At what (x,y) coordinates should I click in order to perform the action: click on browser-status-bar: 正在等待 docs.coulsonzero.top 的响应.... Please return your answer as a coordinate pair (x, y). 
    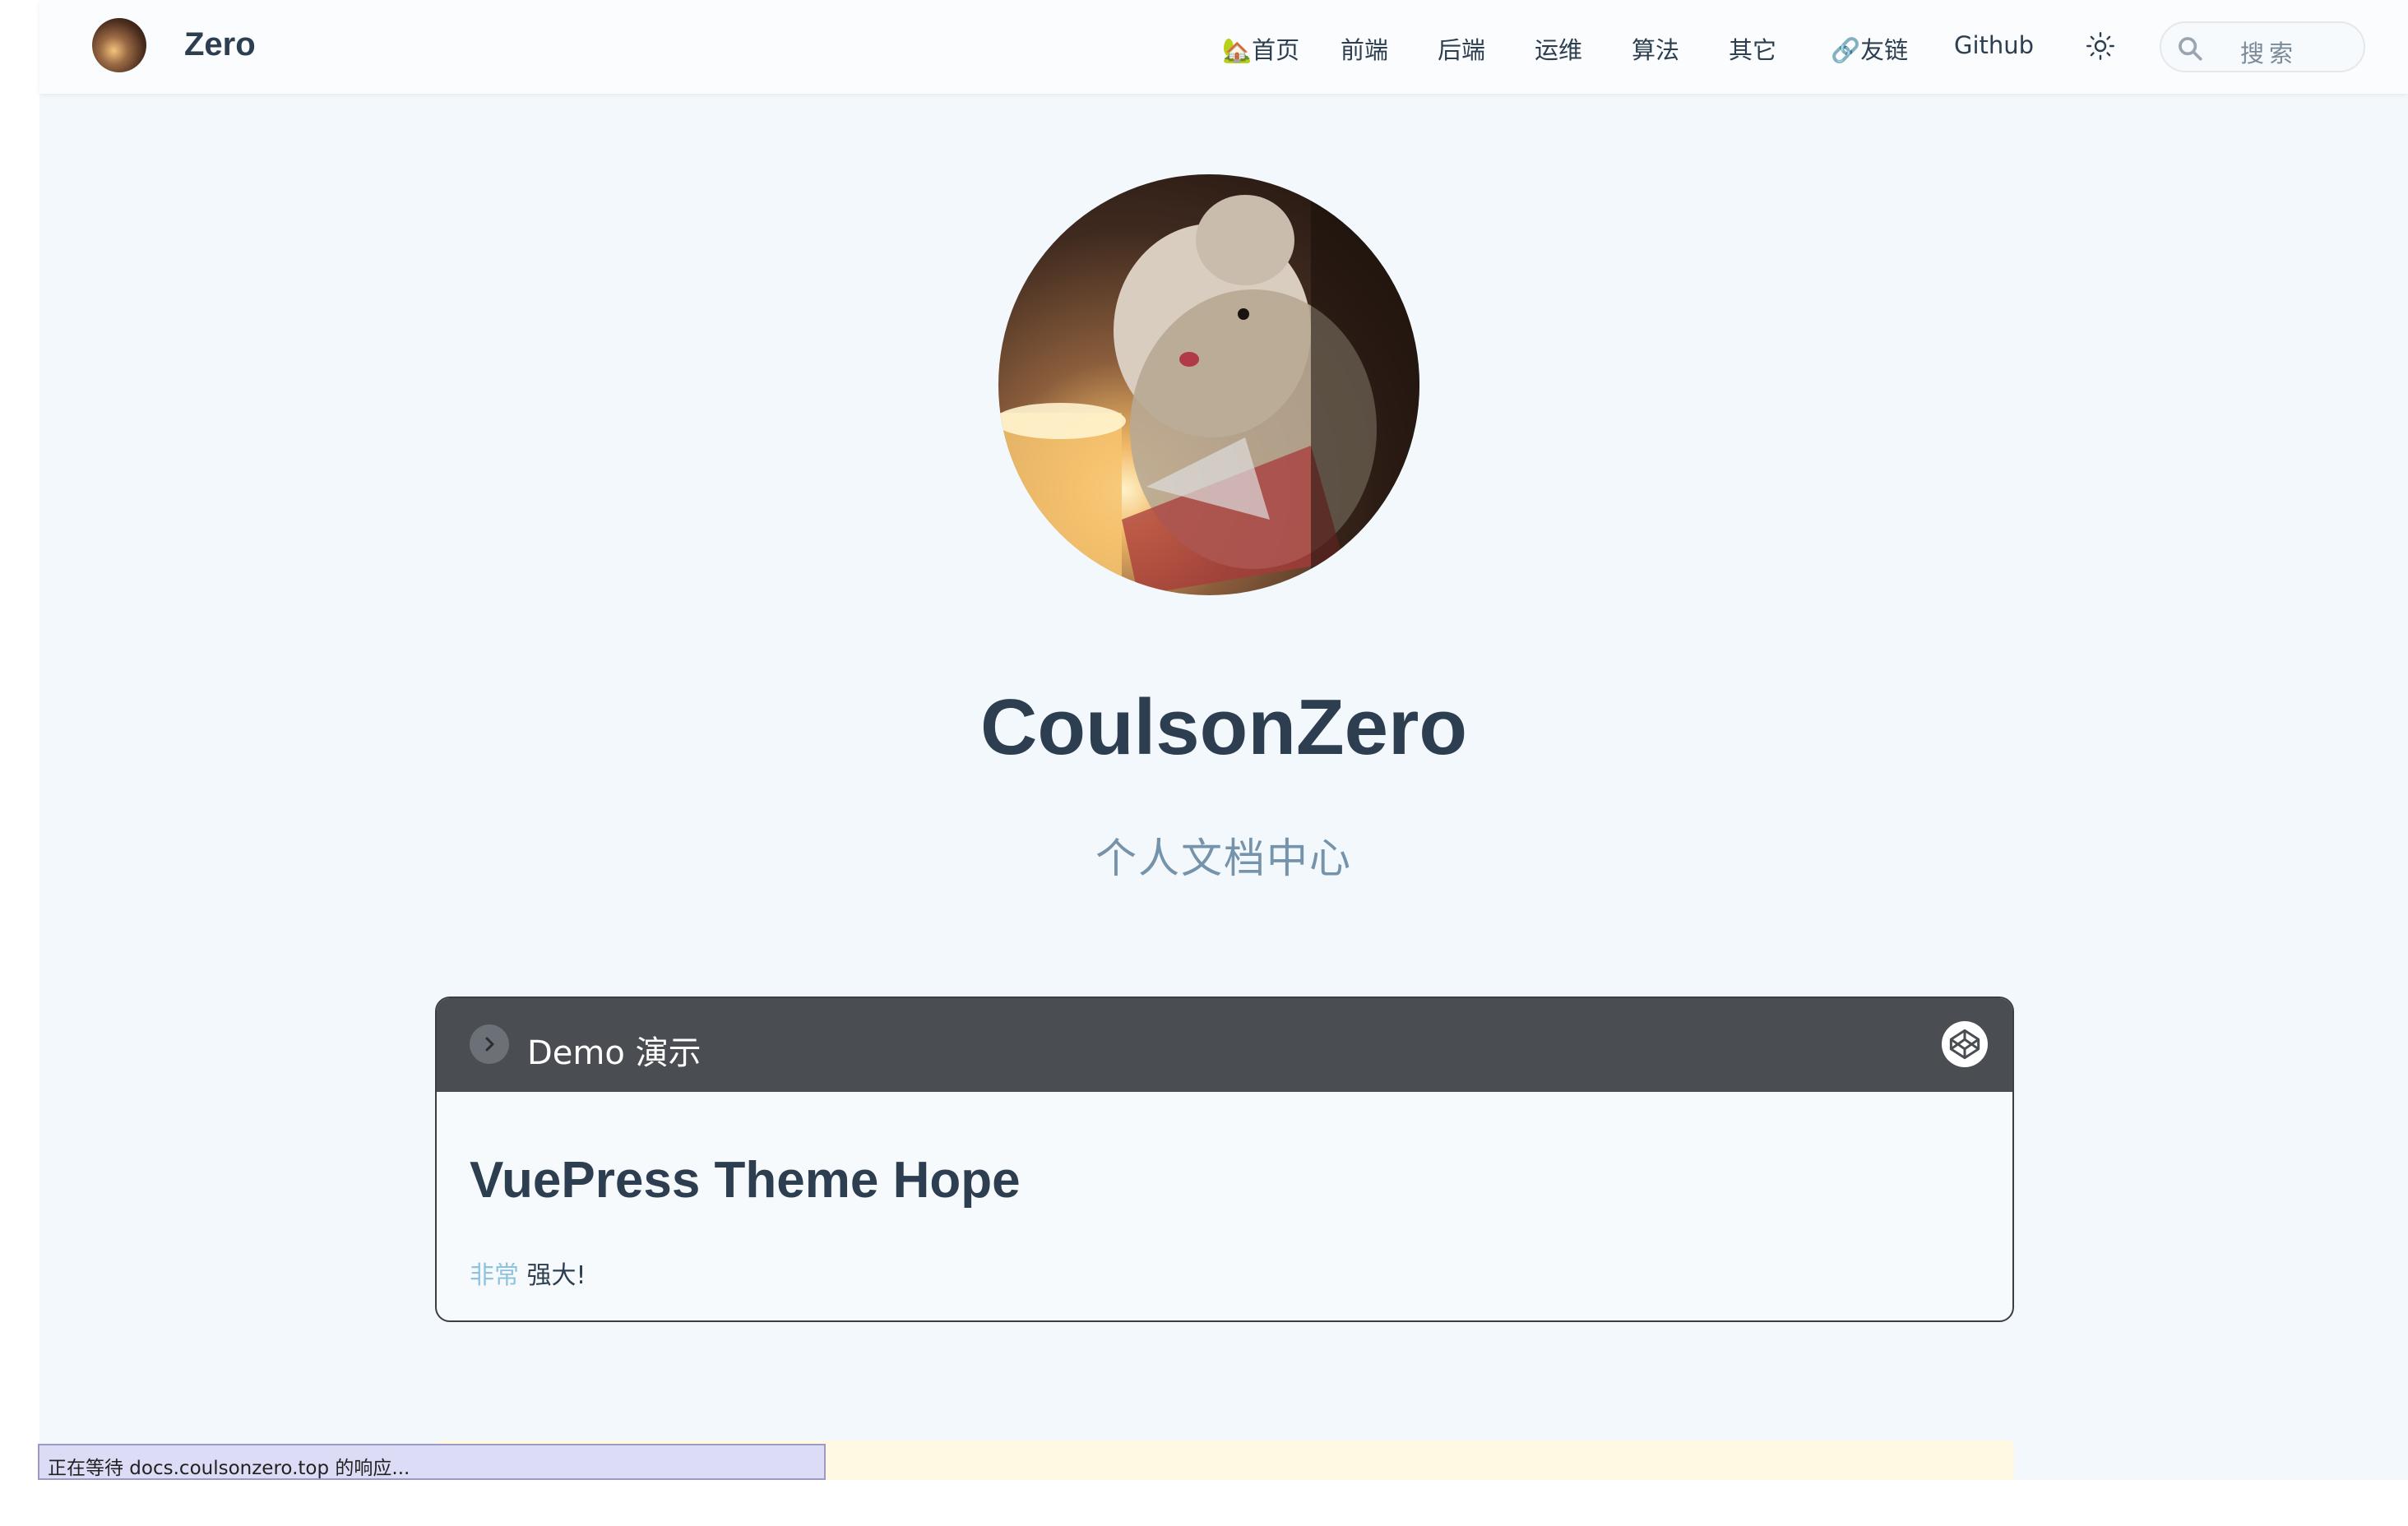
    Looking at the image, I should click on (432, 1462).